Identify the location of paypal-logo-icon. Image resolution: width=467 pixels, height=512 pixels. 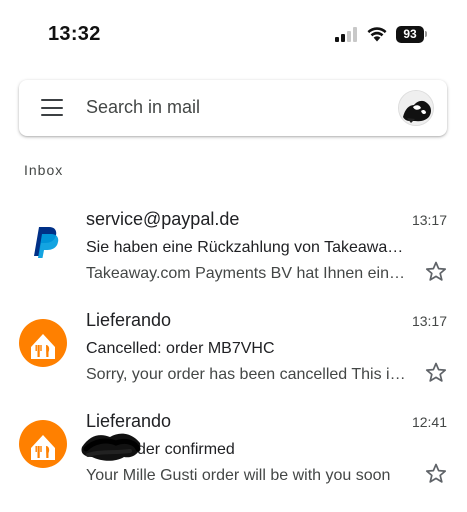
(43, 242).